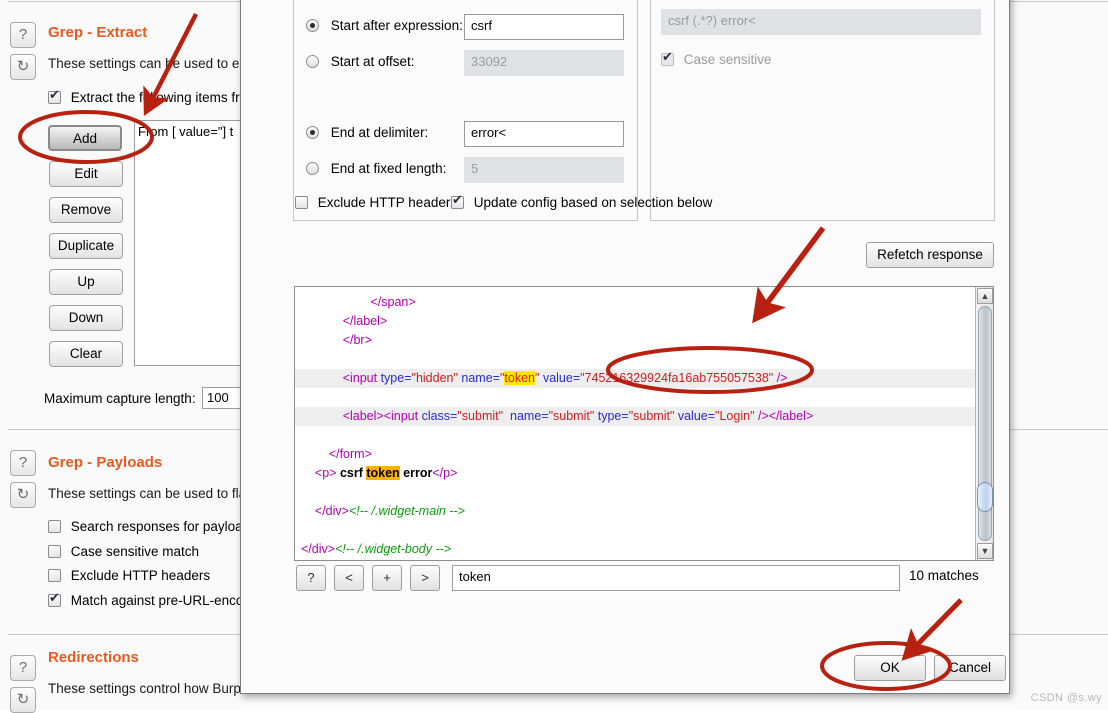 The height and width of the screenshot is (713, 1108). I want to click on section-description-redirections: These settings control how Burp, so click(144, 688).